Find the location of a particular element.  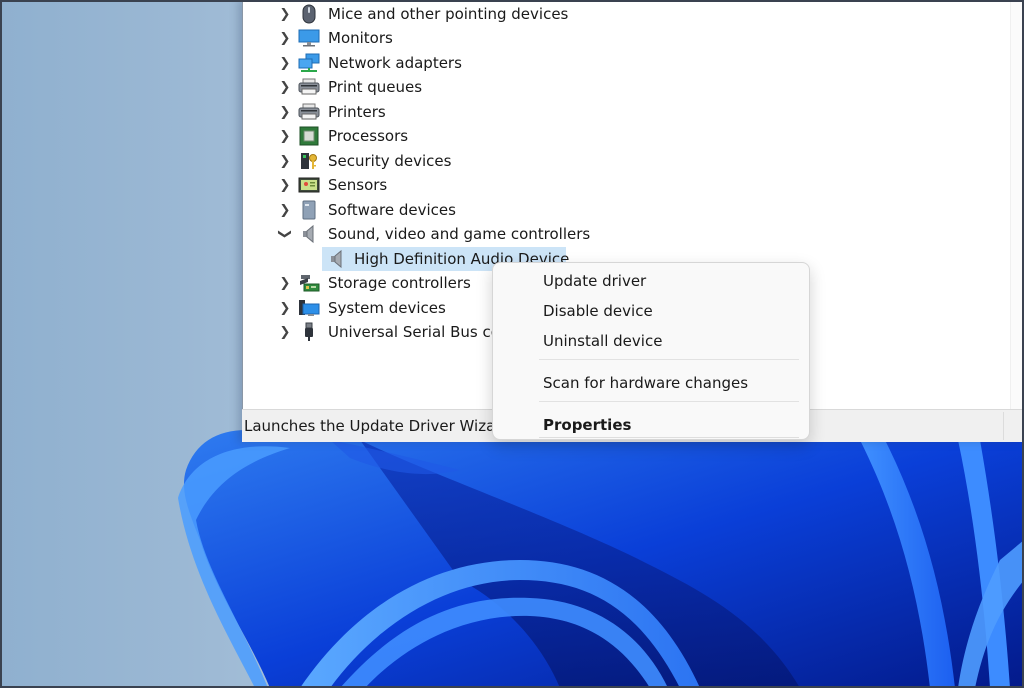

tree-item-label: System devices is located at coordinates (387, 308).